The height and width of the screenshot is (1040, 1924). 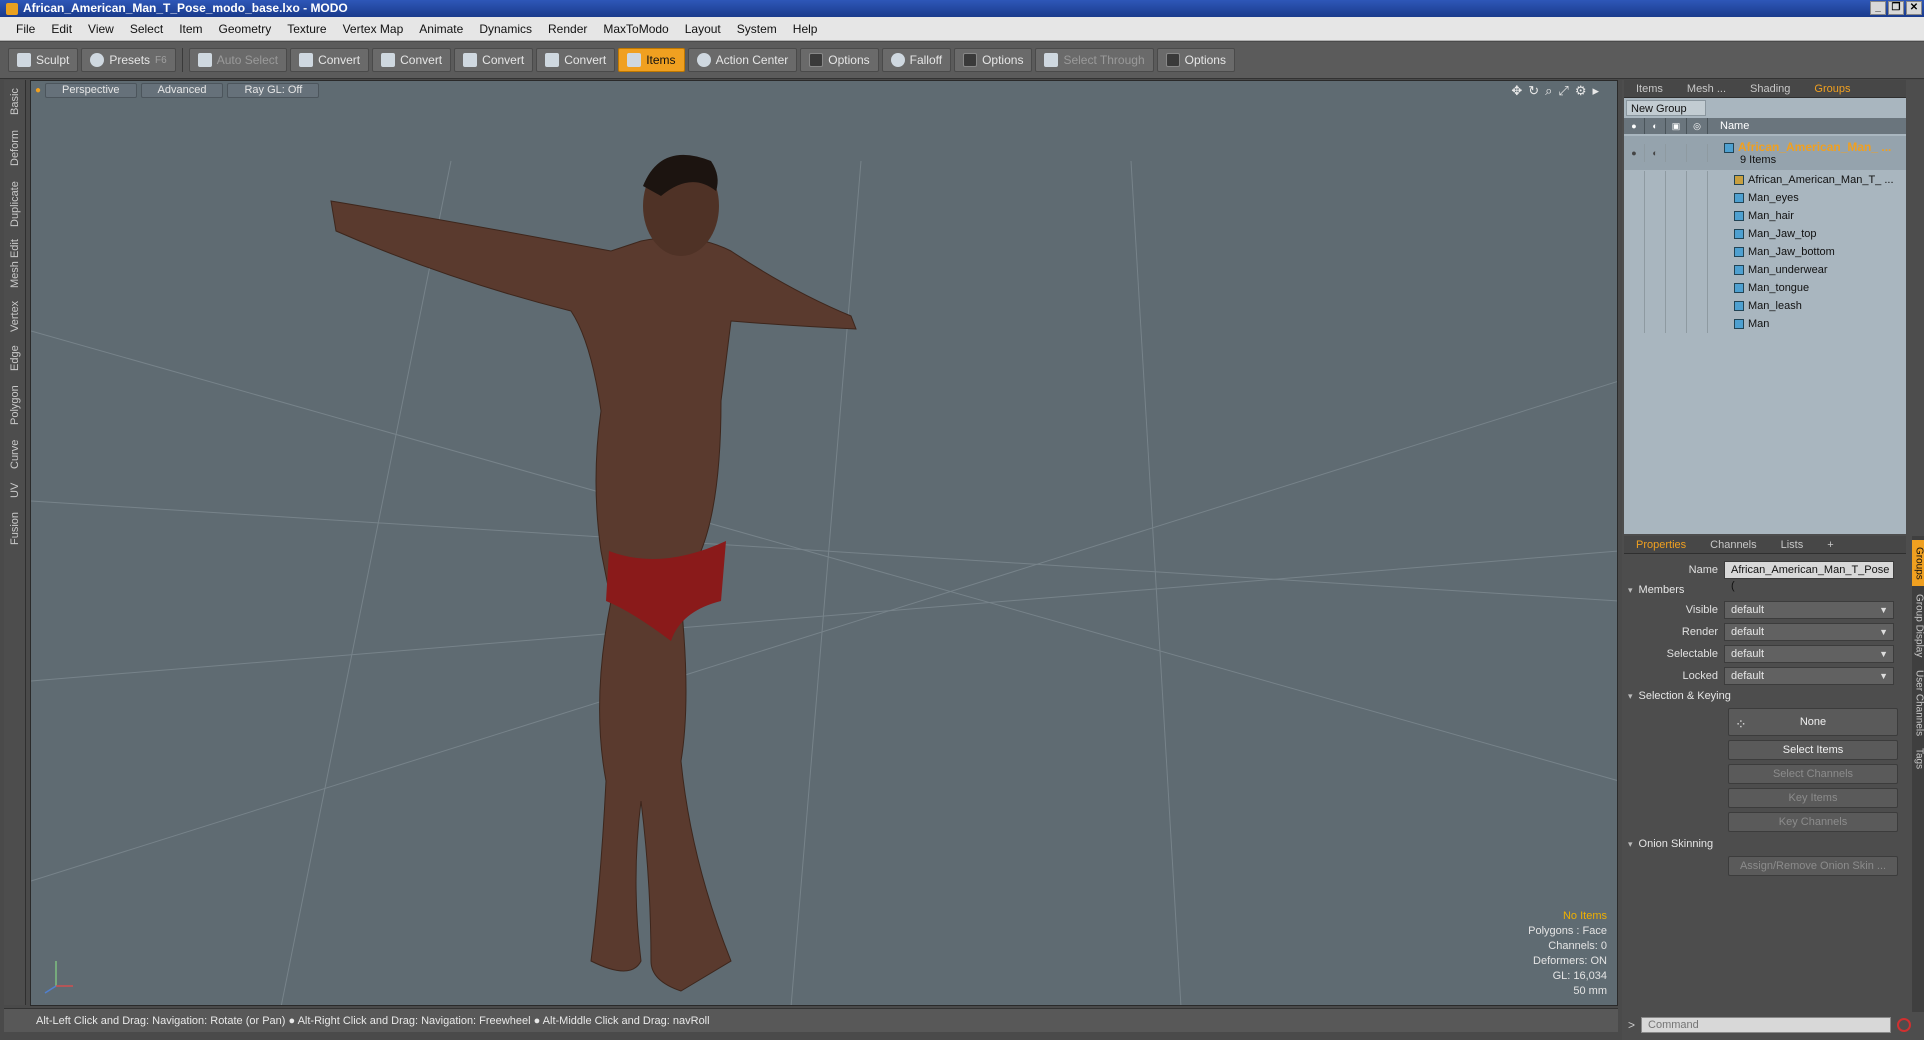 I want to click on side-tab-user-channels: User Channels, so click(x=1918, y=703).